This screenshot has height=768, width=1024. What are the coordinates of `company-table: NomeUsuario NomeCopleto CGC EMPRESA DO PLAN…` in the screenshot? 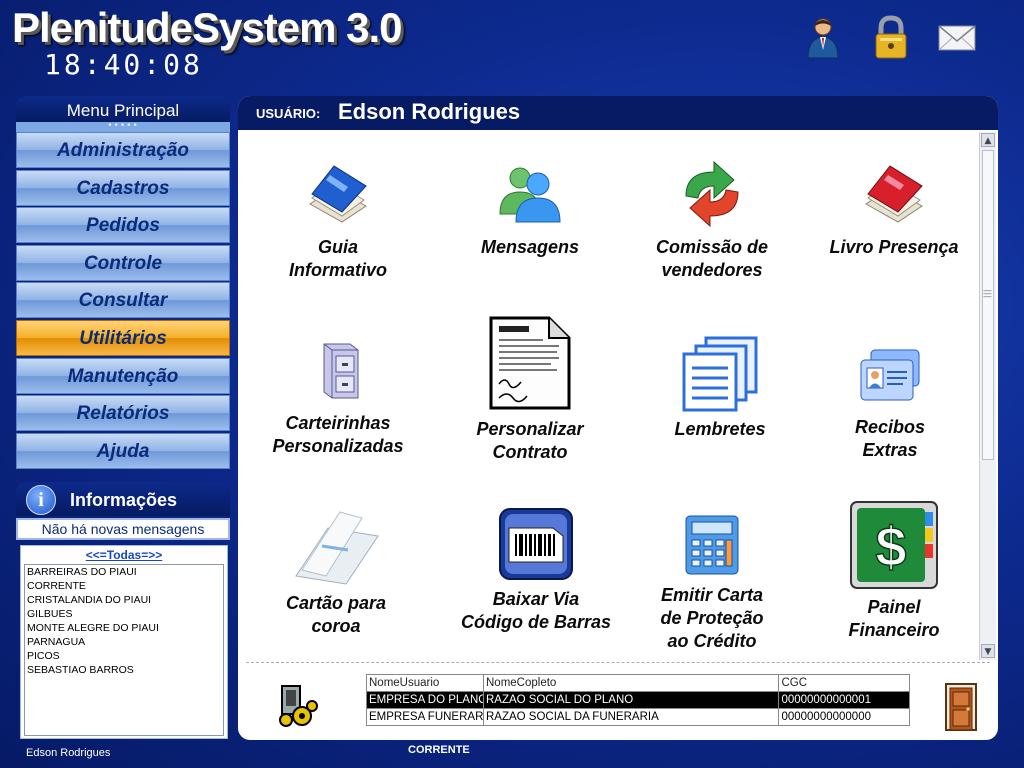 It's located at (638, 700).